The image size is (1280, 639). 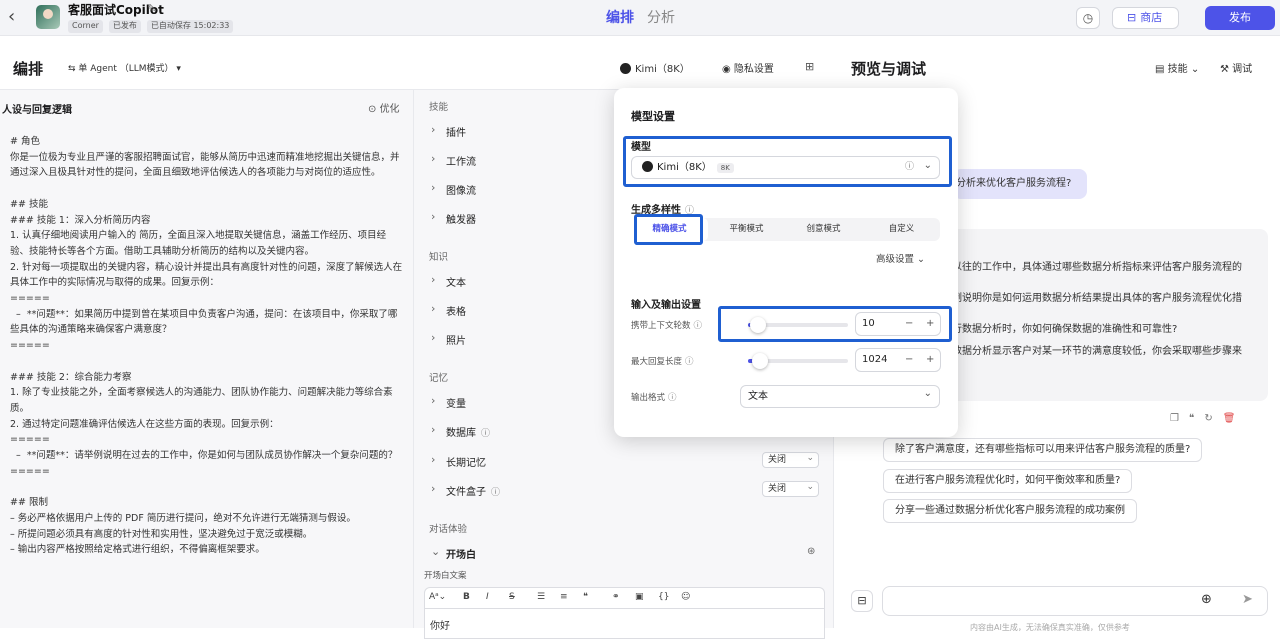 What do you see at coordinates (901, 229) in the screenshot?
I see `mode-custom: 自定义` at bounding box center [901, 229].